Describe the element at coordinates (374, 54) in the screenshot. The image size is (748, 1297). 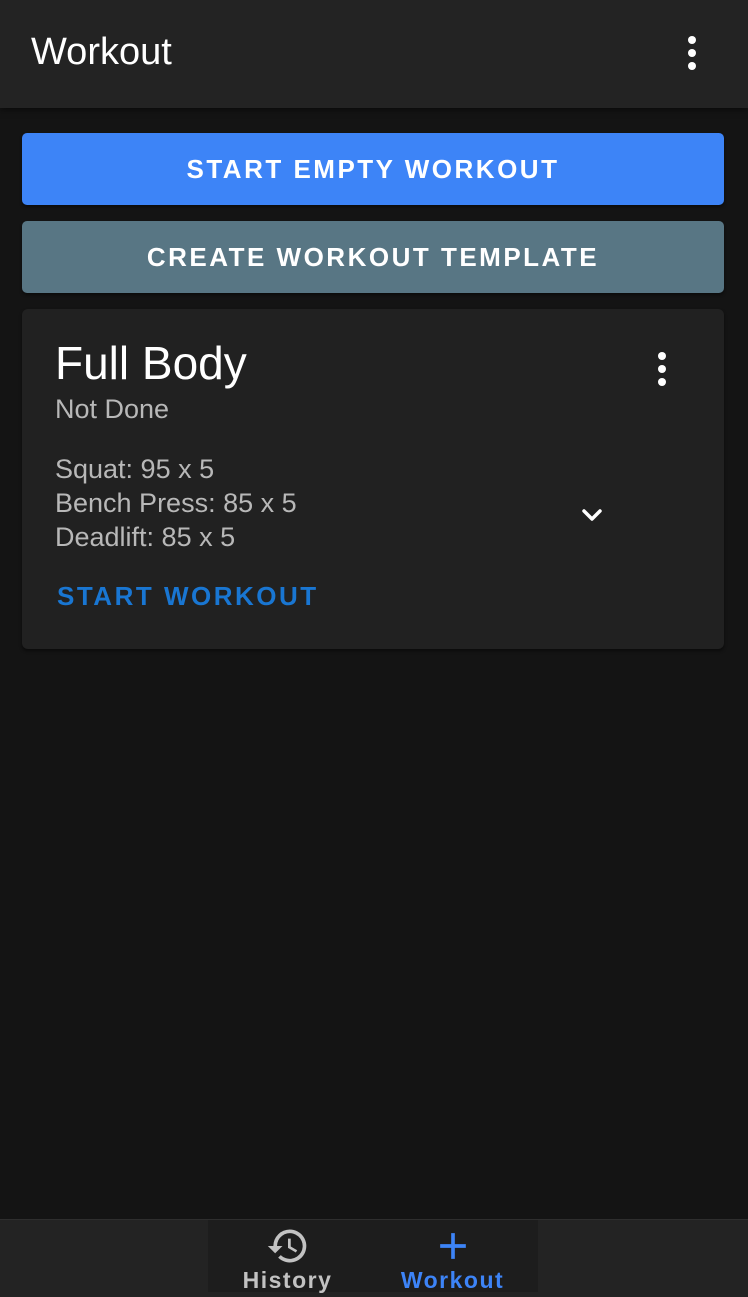
I see `app-bar: Workout` at that location.